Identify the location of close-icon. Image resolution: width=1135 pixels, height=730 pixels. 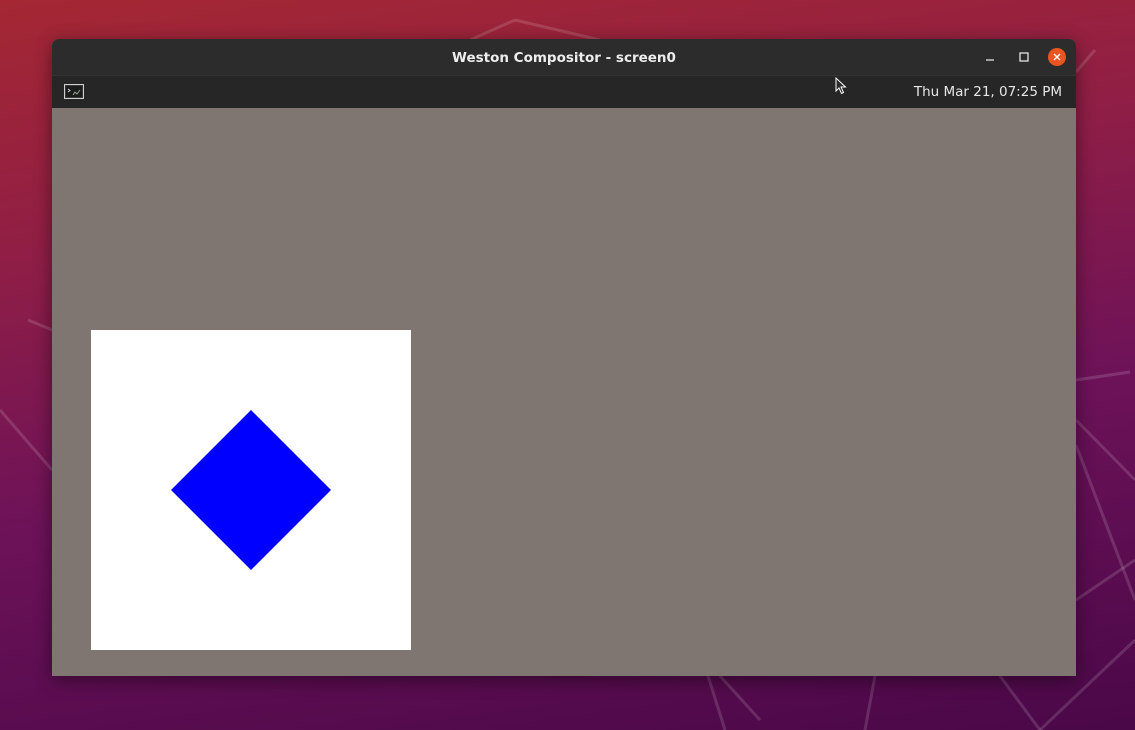
(1057, 57).